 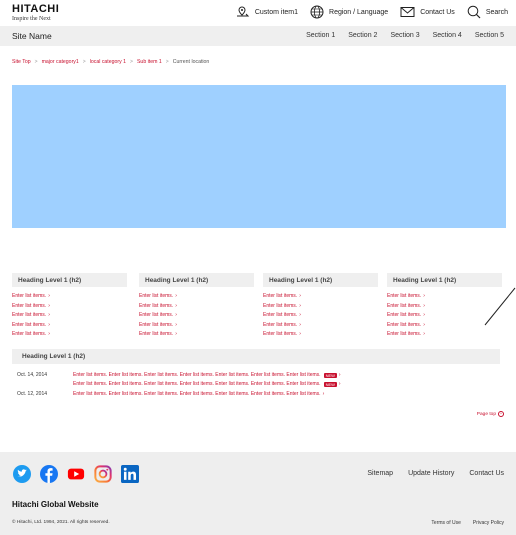 What do you see at coordinates (317, 12) in the screenshot?
I see `globe-icon` at bounding box center [317, 12].